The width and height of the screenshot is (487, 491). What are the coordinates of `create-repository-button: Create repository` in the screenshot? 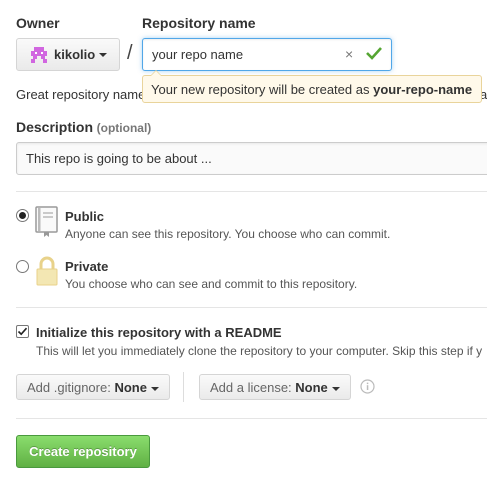 It's located at (83, 451).